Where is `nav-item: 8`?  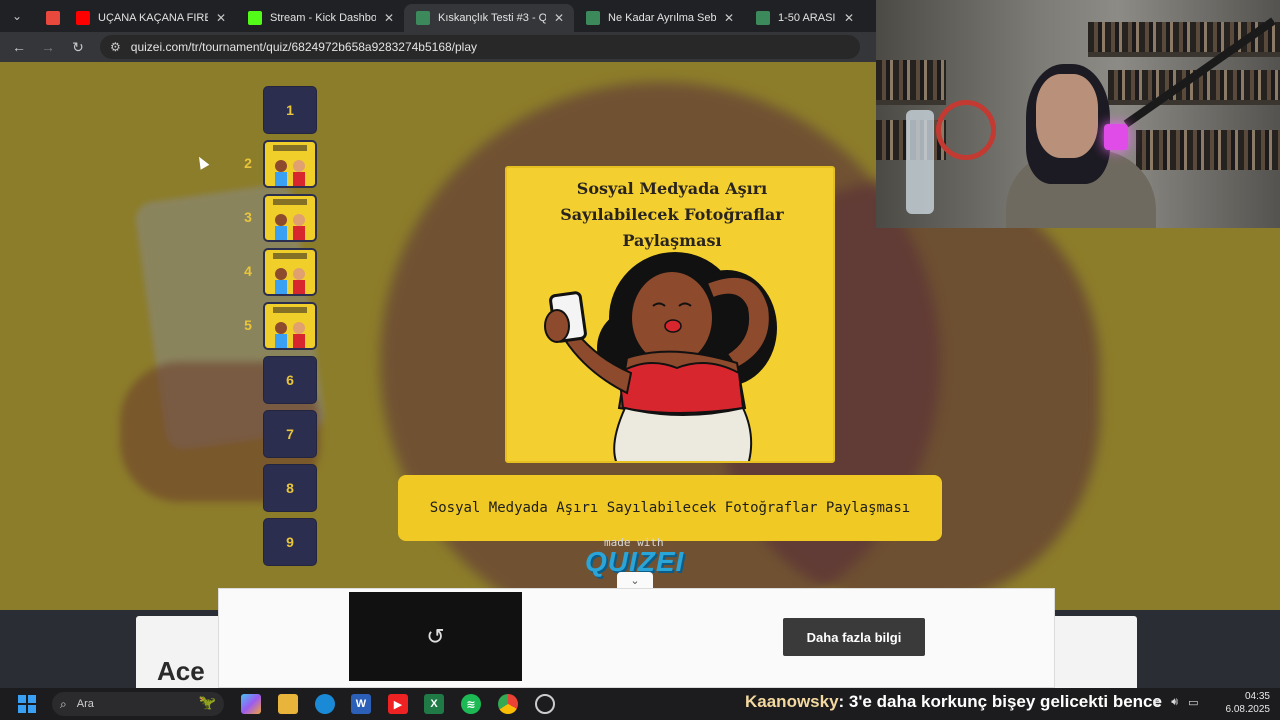 nav-item: 8 is located at coordinates (290, 488).